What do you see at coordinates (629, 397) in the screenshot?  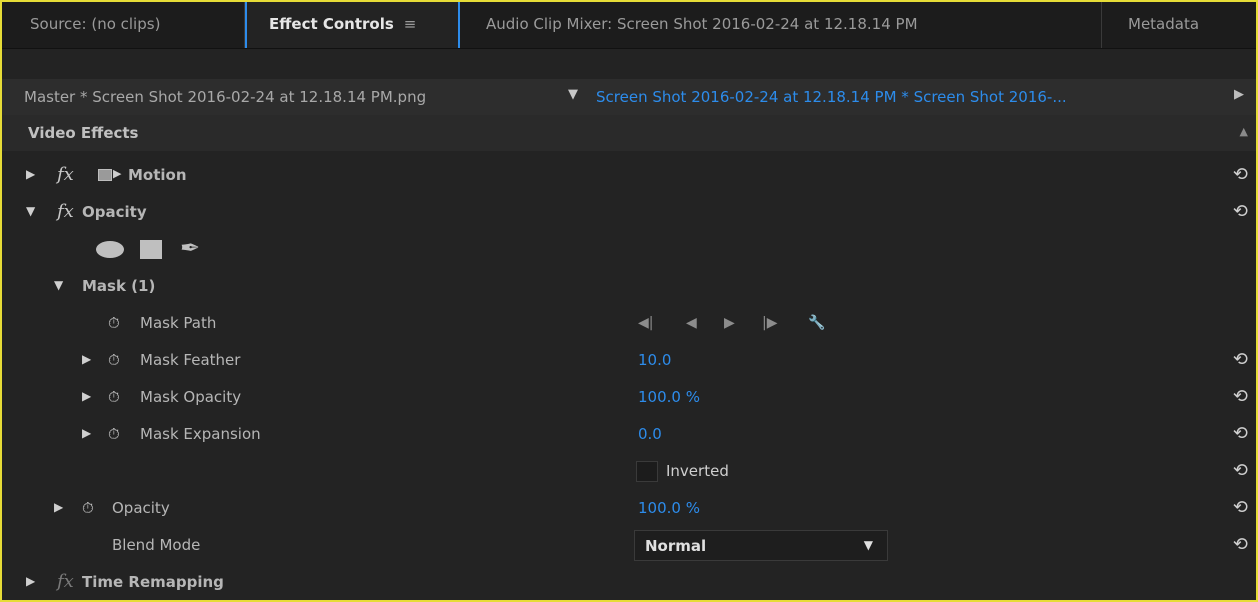 I see `mask-opacity-row: ▶ ⏱ Mask Opacity 100.0 % ⟲` at bounding box center [629, 397].